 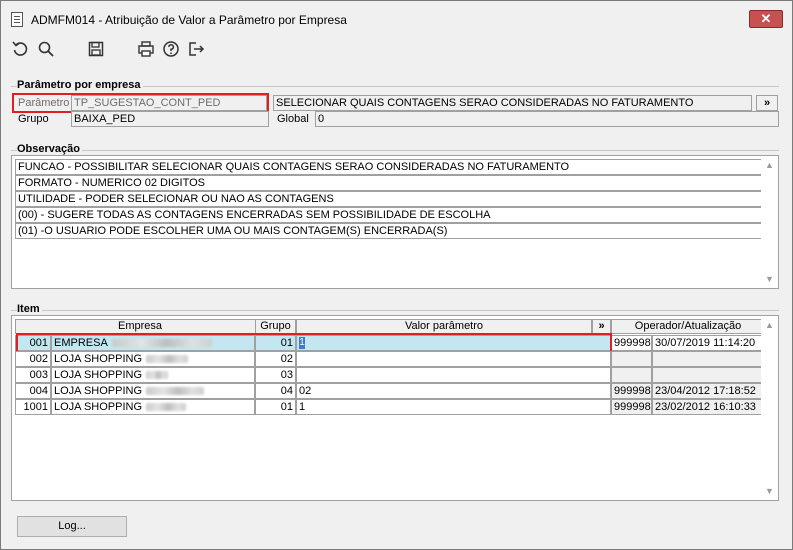 What do you see at coordinates (33, 119) in the screenshot?
I see `grupo-label: Grupo` at bounding box center [33, 119].